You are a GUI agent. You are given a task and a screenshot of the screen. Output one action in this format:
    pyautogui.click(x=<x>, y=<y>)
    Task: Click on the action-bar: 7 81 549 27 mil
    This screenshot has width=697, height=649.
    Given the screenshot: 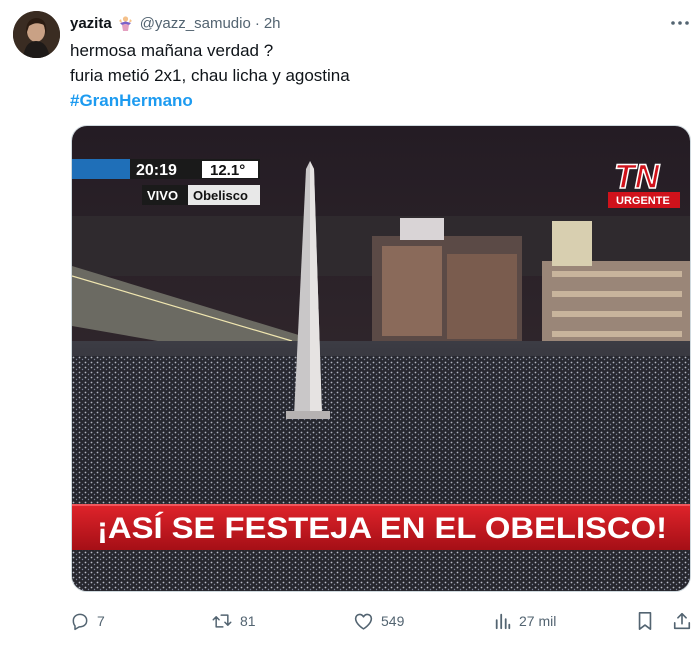 What is the action you would take?
    pyautogui.click(x=382, y=621)
    